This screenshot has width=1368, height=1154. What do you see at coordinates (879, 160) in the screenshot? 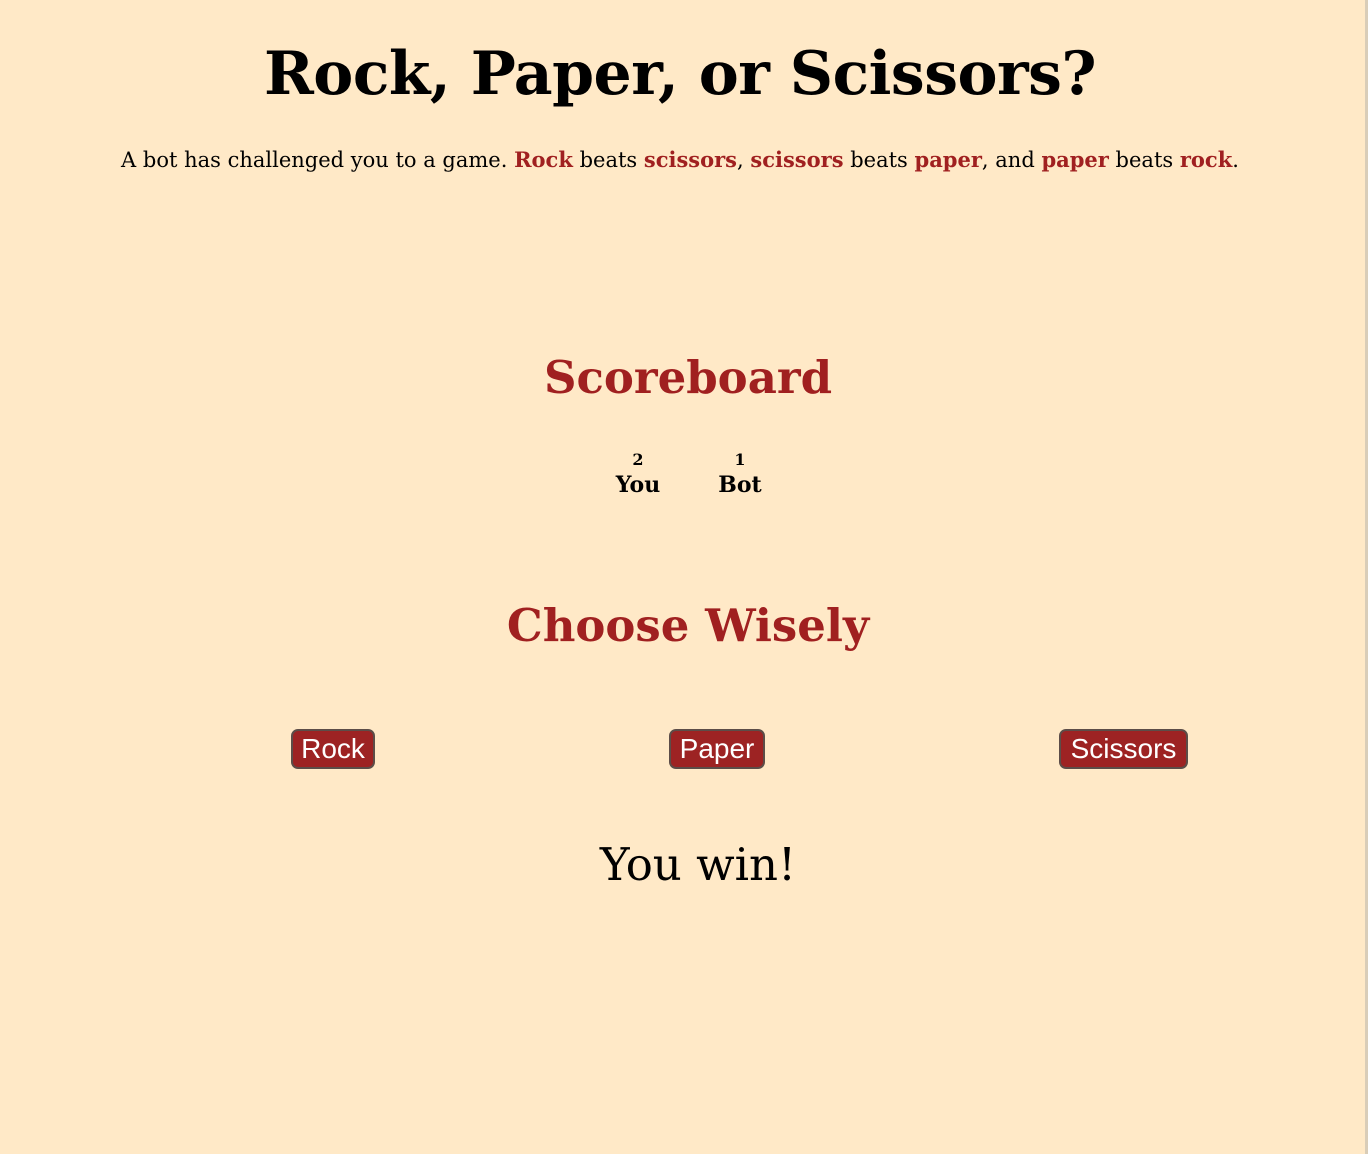
I see `intro-beats-2: beats` at bounding box center [879, 160].